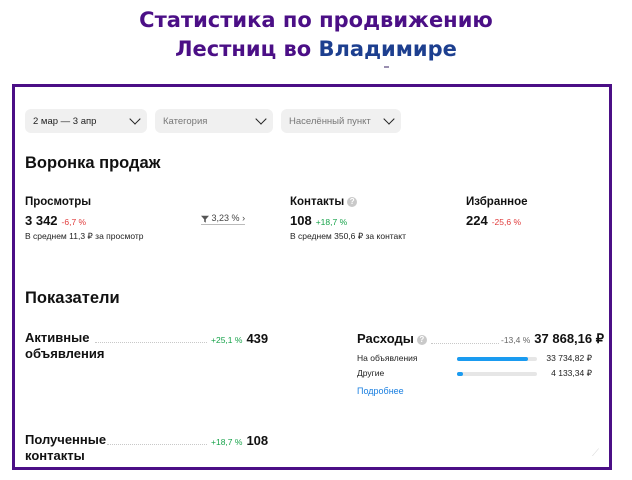  Describe the element at coordinates (74, 222) in the screenshot. I see `views-change: -6,7 %` at that location.